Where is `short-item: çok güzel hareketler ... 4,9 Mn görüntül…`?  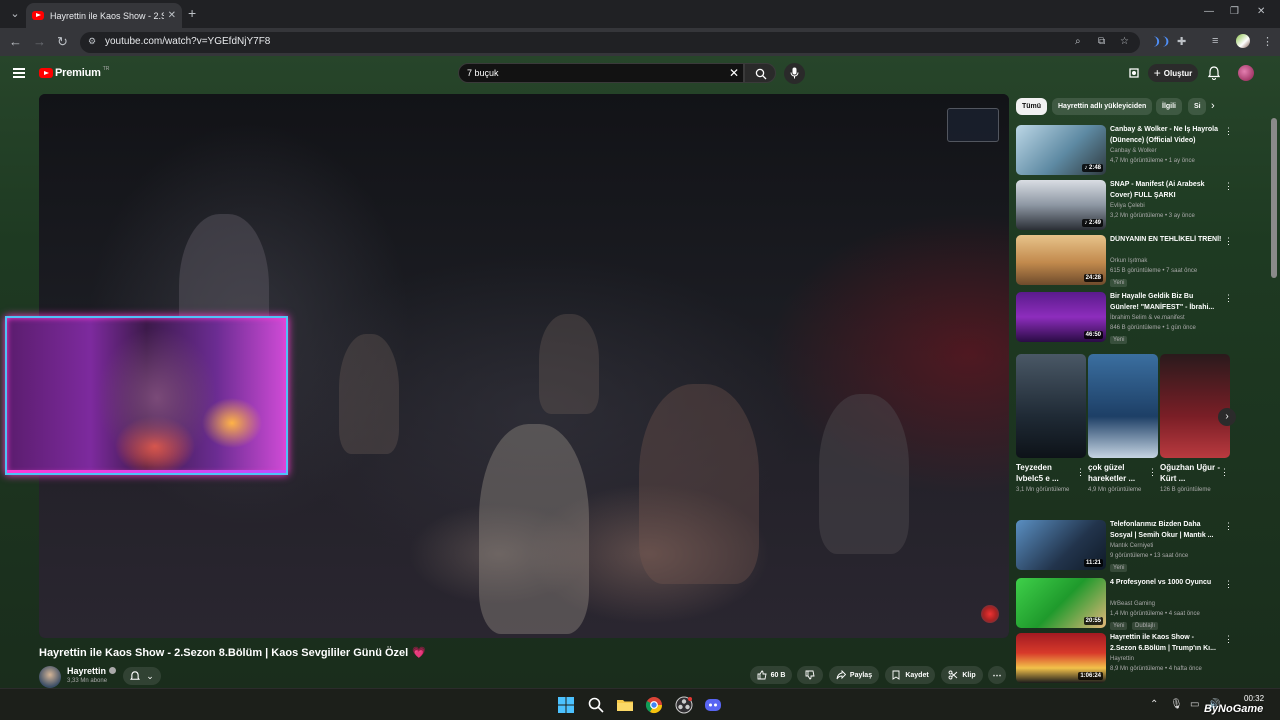 short-item: çok güzel hareketler ... 4,9 Mn görüntül… is located at coordinates (1123, 424).